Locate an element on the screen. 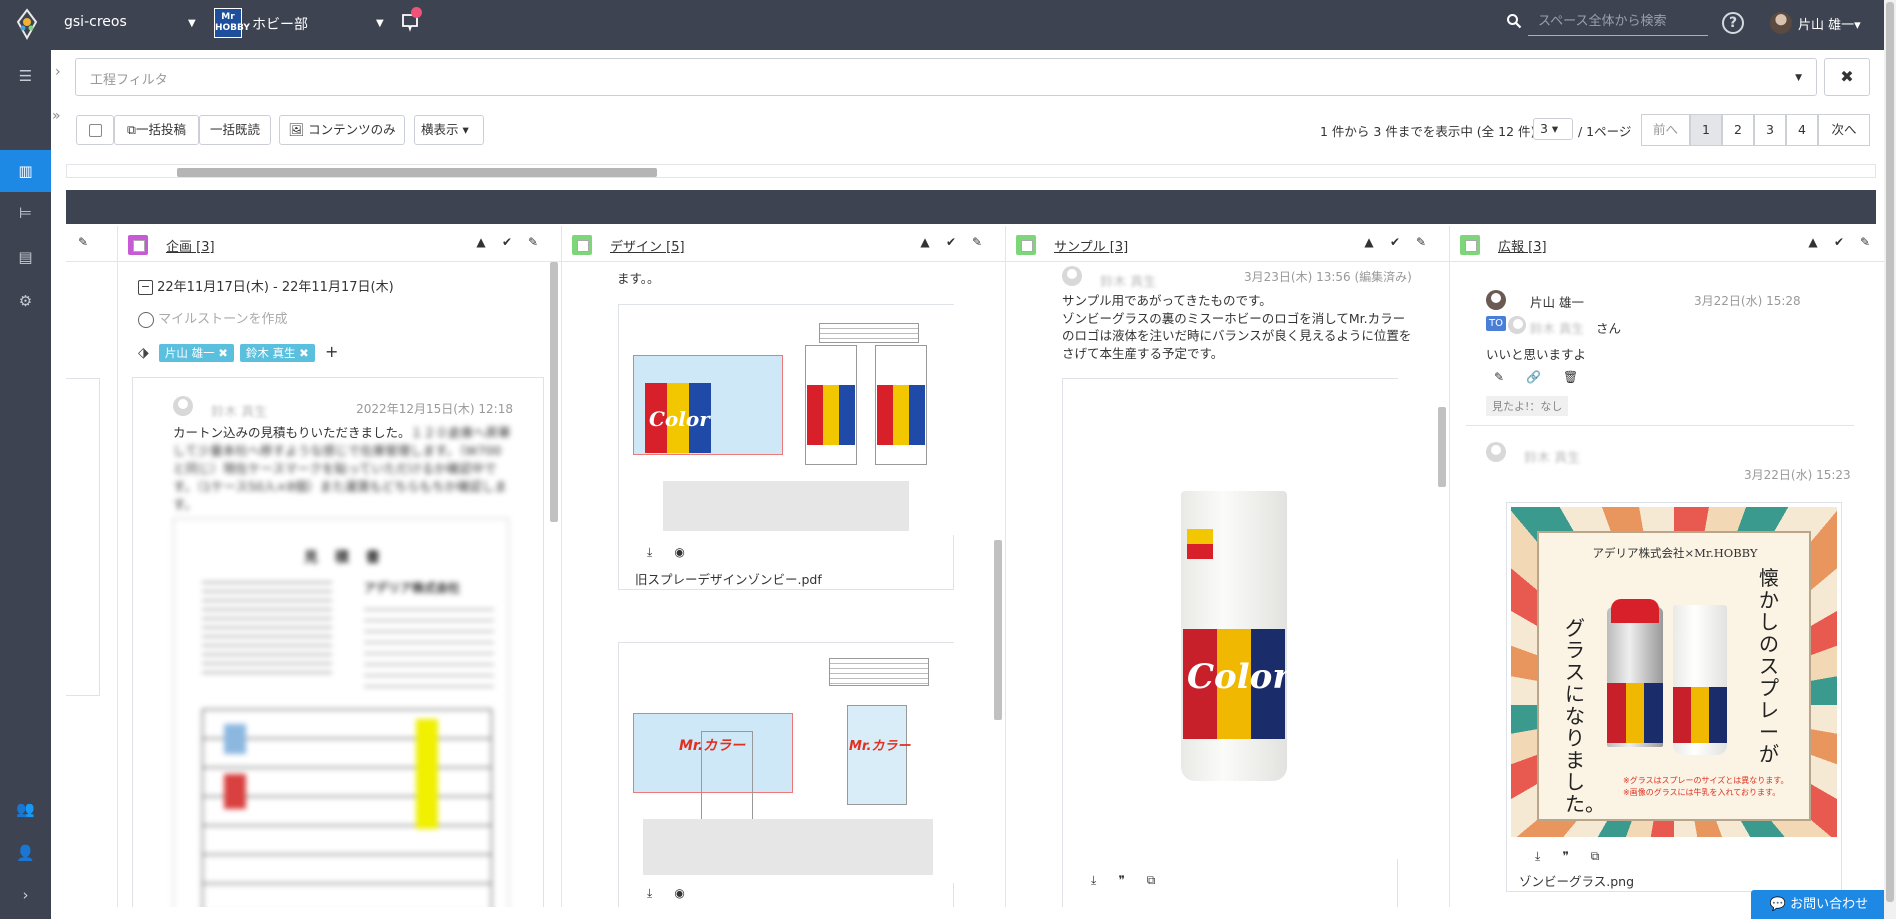  avatar is located at coordinates (1781, 23).